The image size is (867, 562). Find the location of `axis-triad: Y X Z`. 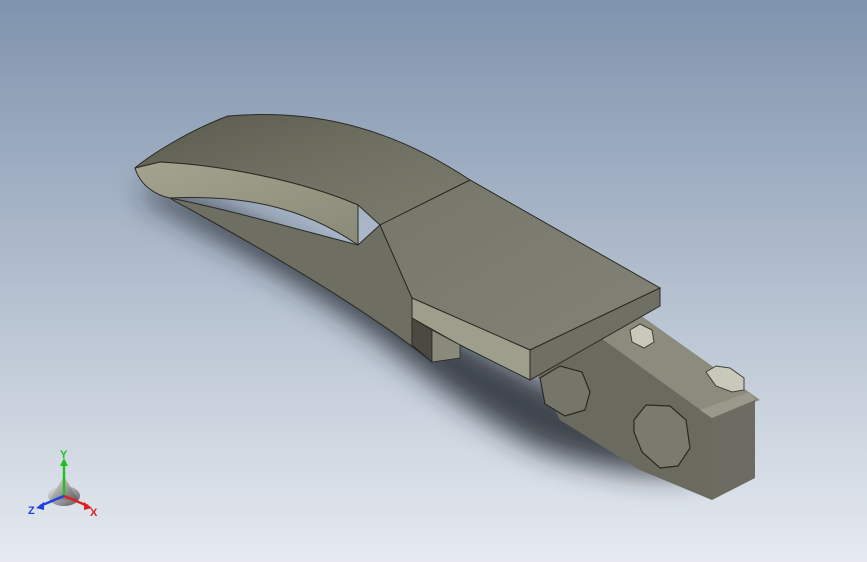

axis-triad: Y X Z is located at coordinates (66, 486).